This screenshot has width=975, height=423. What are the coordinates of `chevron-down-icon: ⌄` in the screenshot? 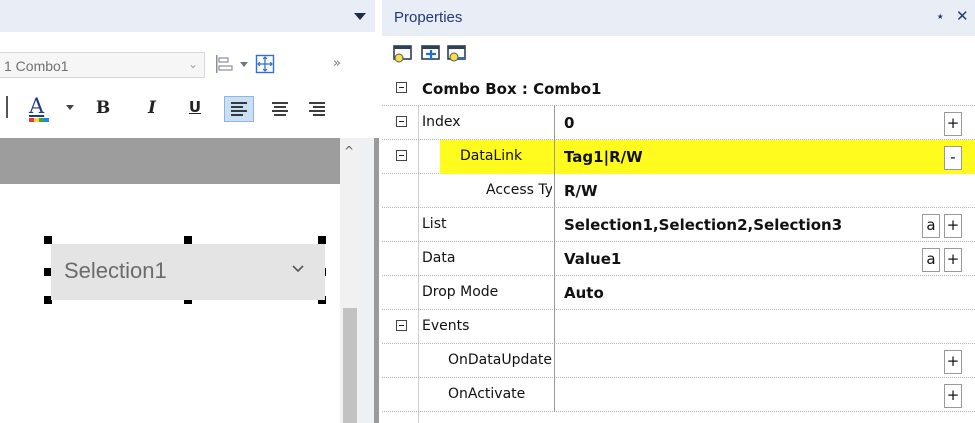 It's located at (192, 64).